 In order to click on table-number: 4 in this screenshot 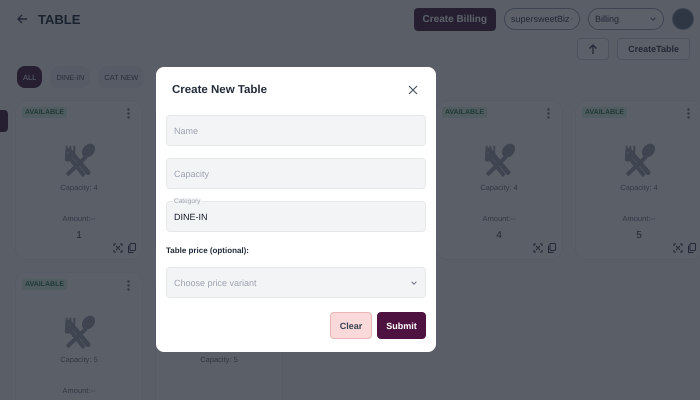, I will do `click(499, 235)`.